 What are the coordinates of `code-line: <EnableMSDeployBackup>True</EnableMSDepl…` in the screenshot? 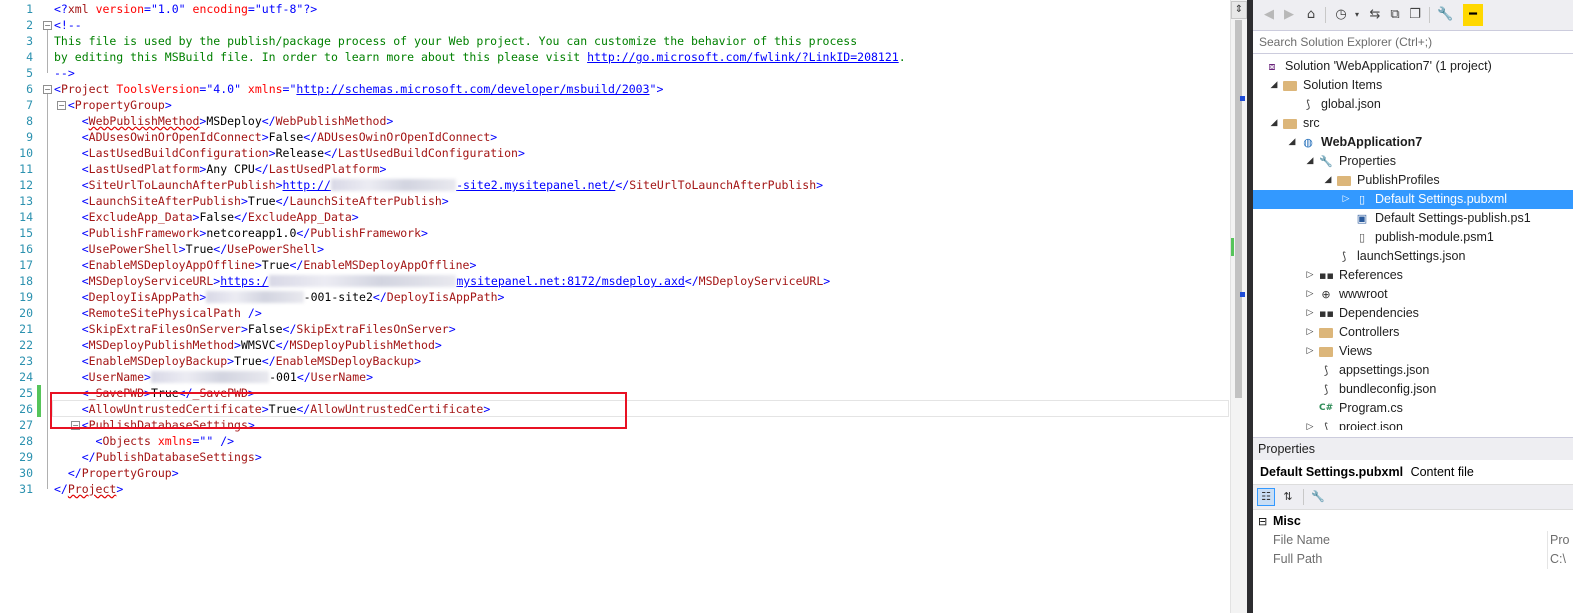 It's located at (237, 361).